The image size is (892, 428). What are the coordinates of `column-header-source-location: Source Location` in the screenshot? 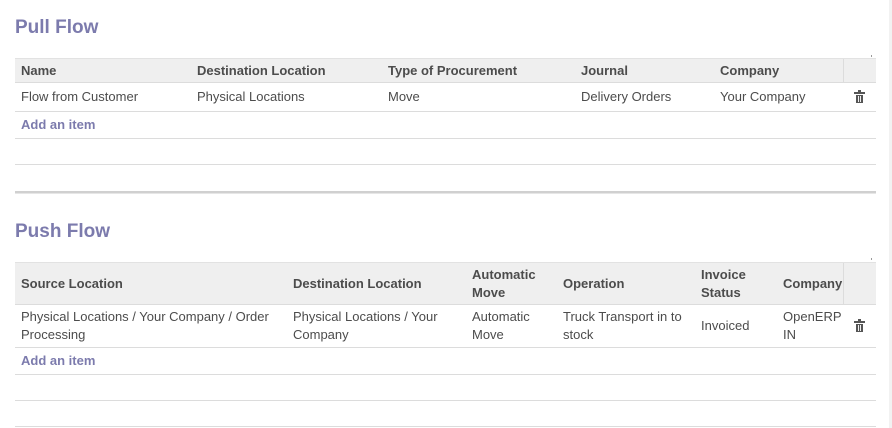 It's located at (151, 283).